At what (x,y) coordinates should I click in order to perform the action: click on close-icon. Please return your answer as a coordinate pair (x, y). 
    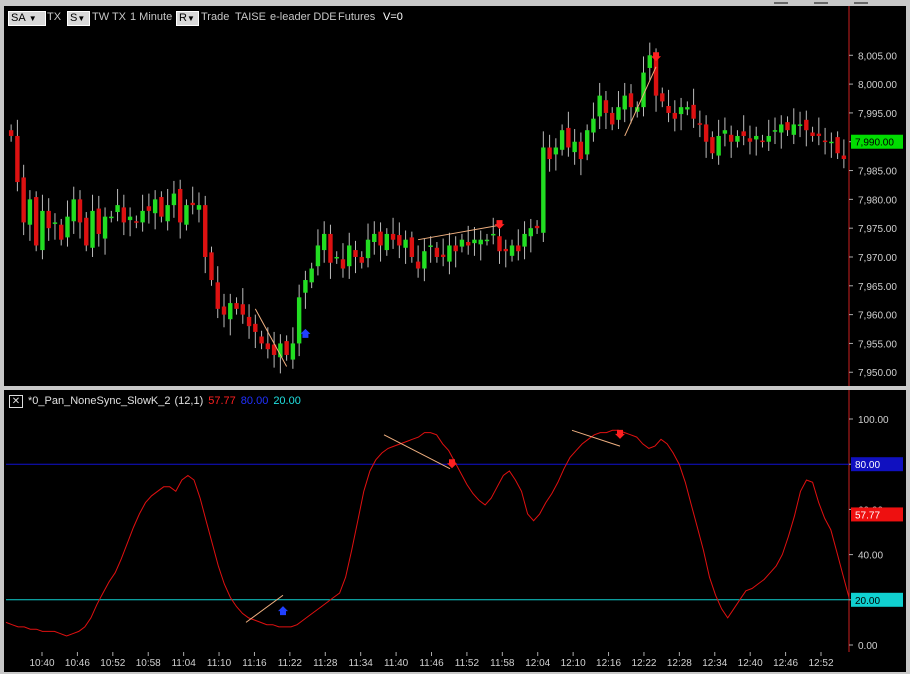
    Looking at the image, I should click on (861, 3).